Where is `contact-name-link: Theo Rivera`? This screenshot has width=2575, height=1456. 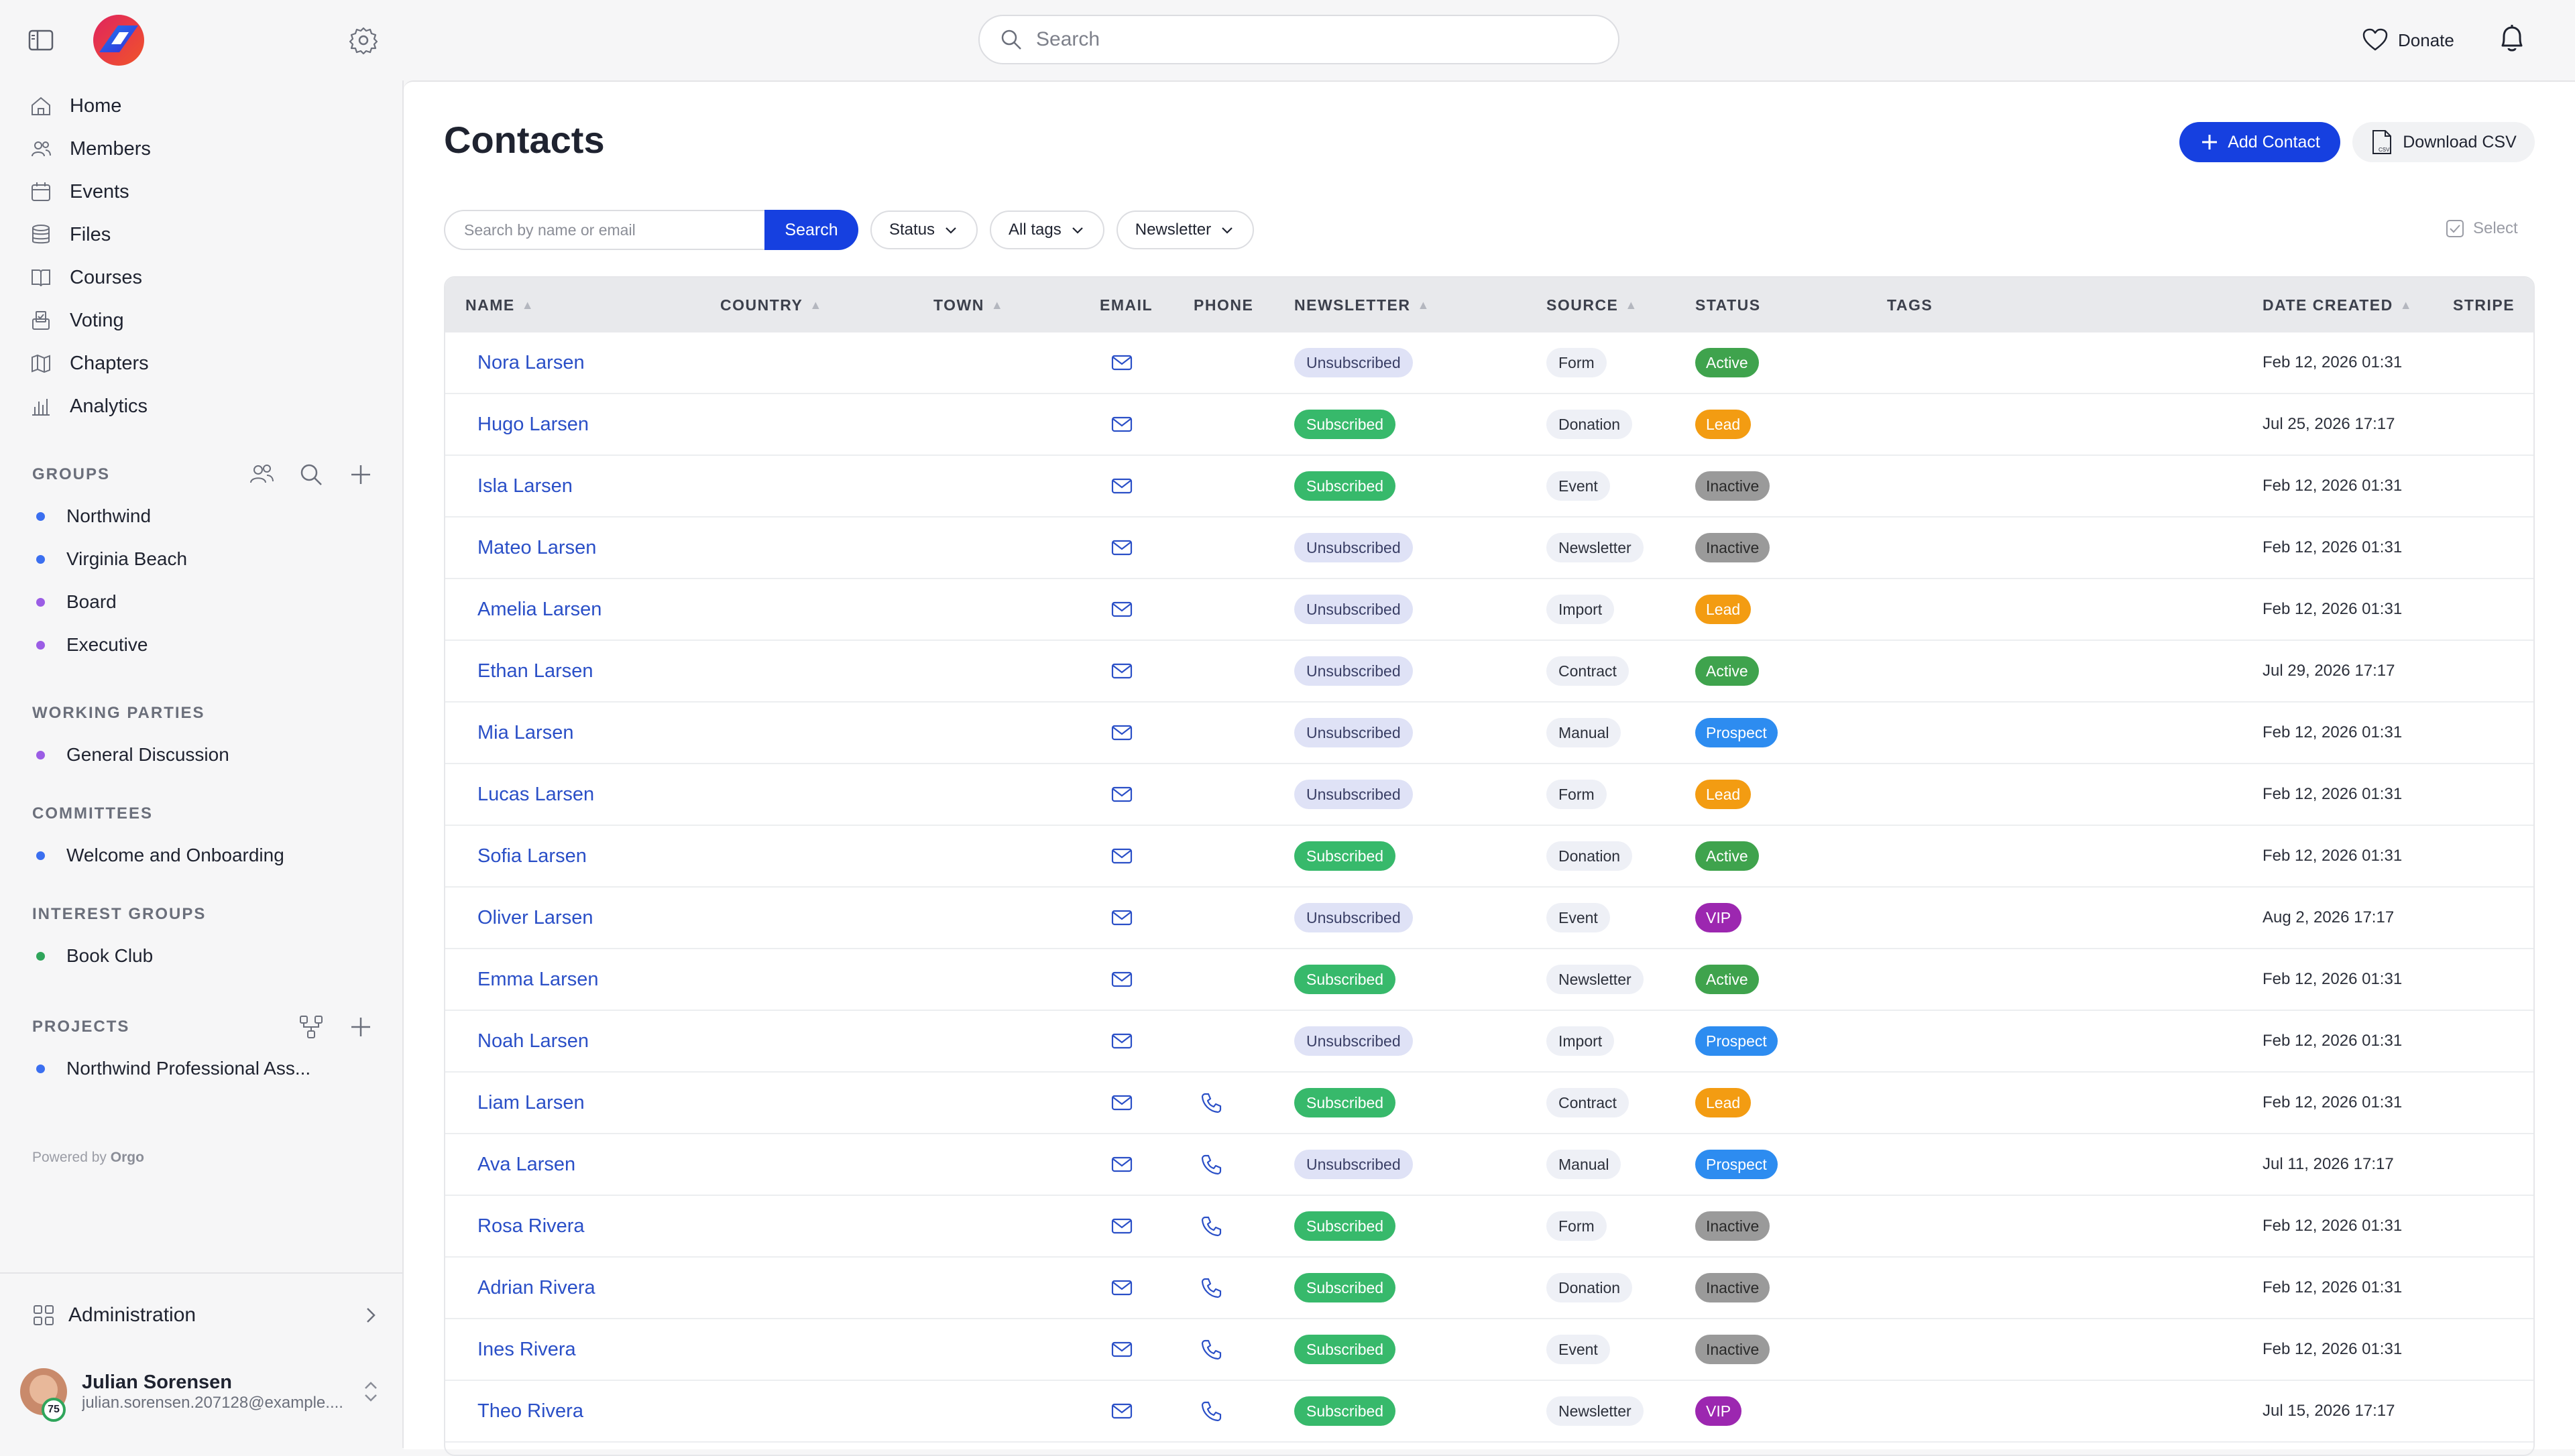 contact-name-link: Theo Rivera is located at coordinates (530, 1411).